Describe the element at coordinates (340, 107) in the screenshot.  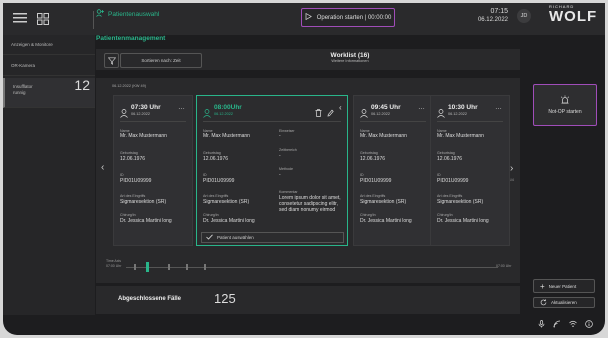
I see `collapse-icon: ‹` at that location.